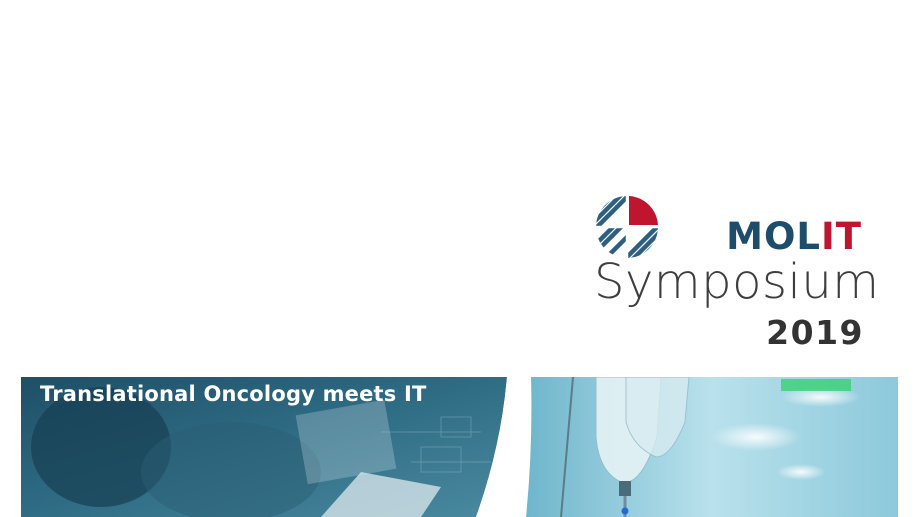  I want to click on molit-logo: MOLIT Symposium 2019, so click(735, 274).